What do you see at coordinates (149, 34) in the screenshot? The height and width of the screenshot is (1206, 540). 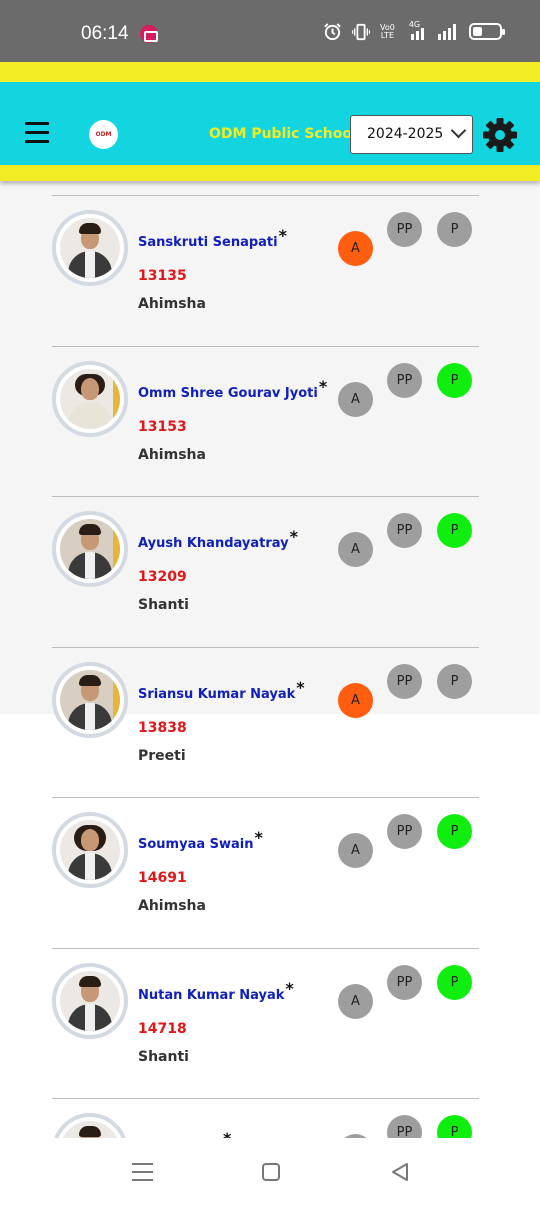 I see `notification-icon` at bounding box center [149, 34].